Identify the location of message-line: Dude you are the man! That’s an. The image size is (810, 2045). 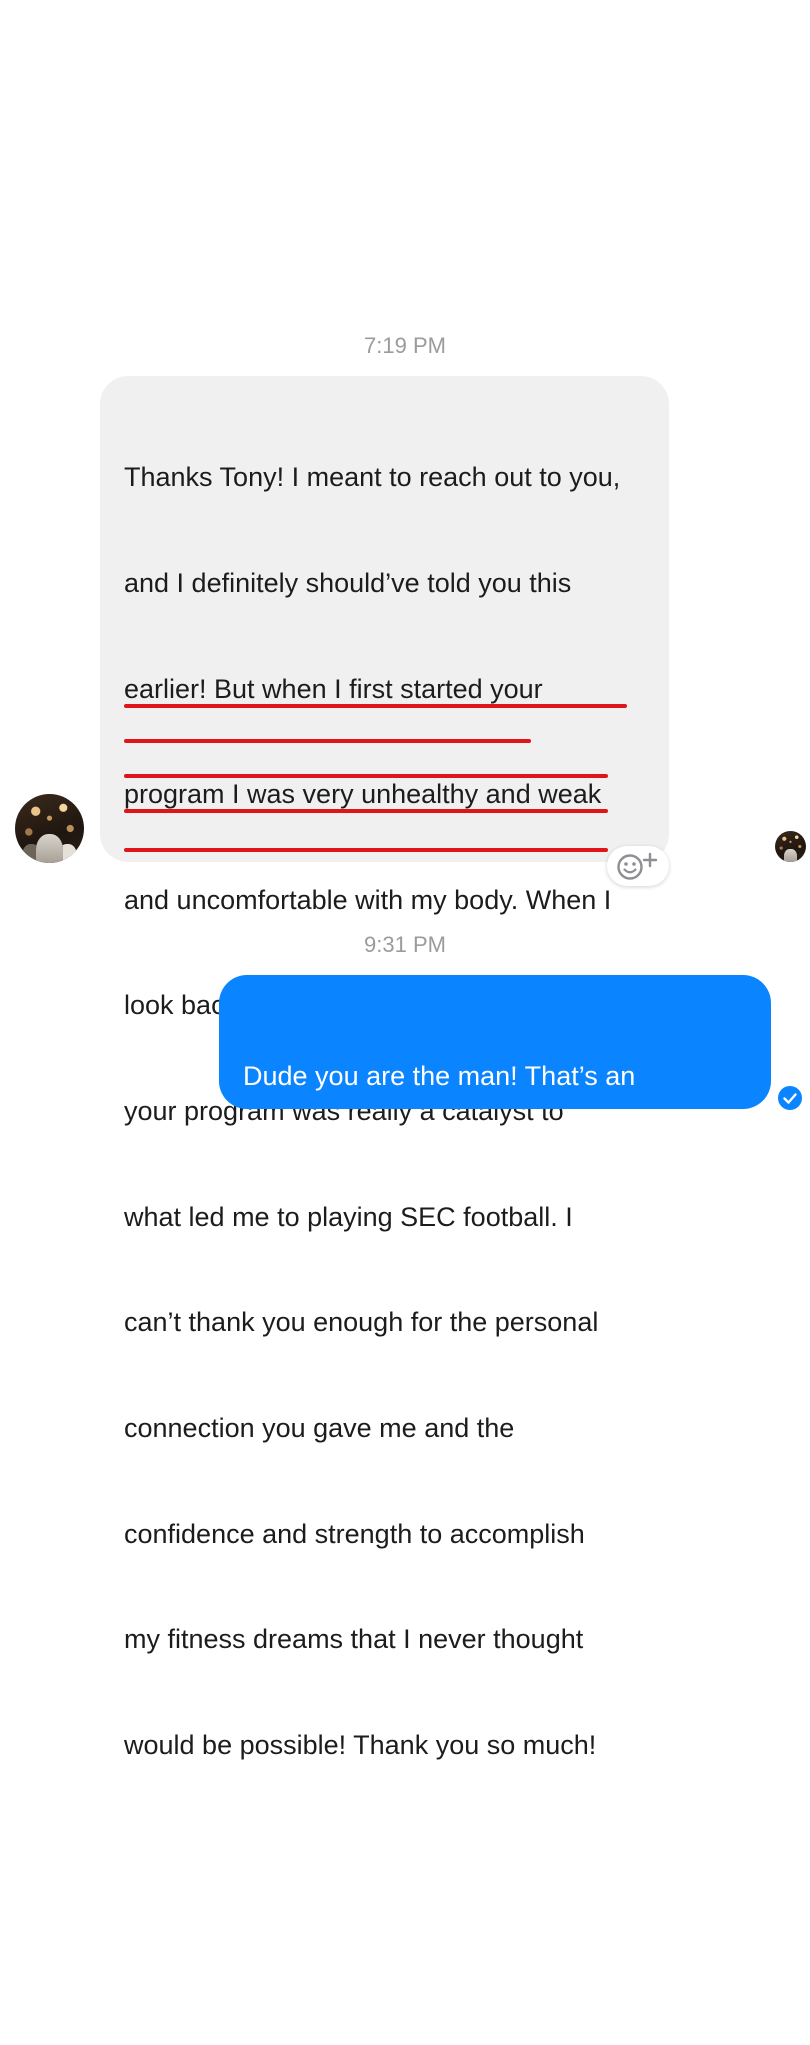
(439, 1076).